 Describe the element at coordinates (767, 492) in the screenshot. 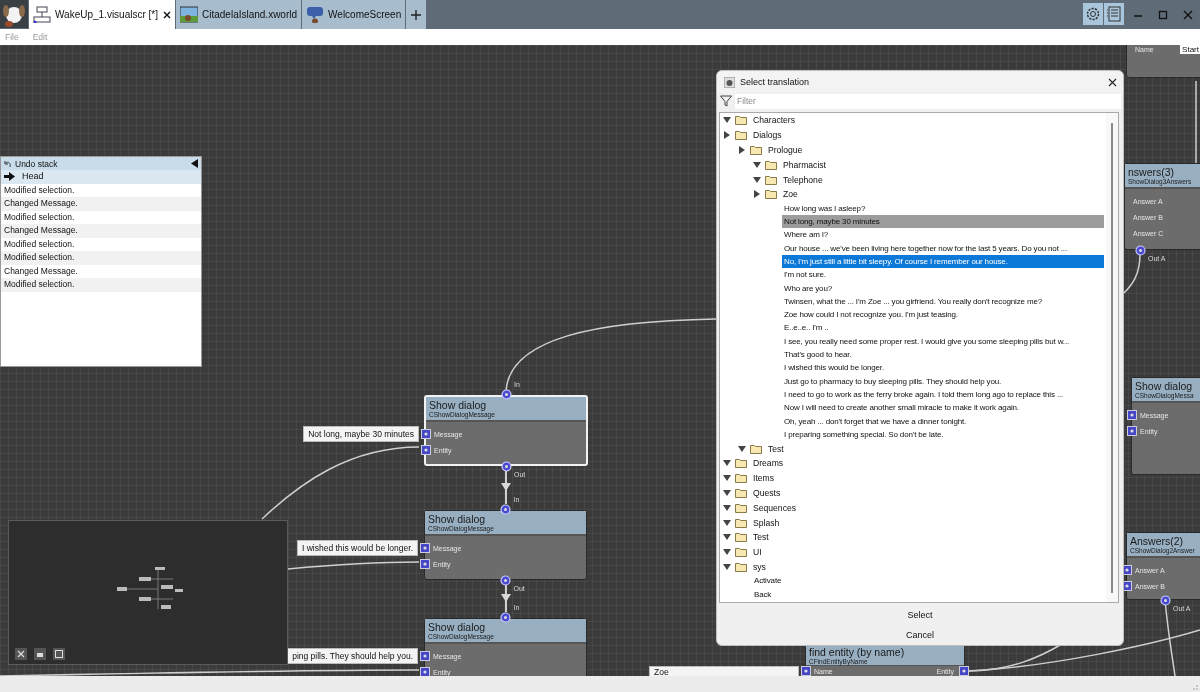

I see `folder-label: Quests` at that location.